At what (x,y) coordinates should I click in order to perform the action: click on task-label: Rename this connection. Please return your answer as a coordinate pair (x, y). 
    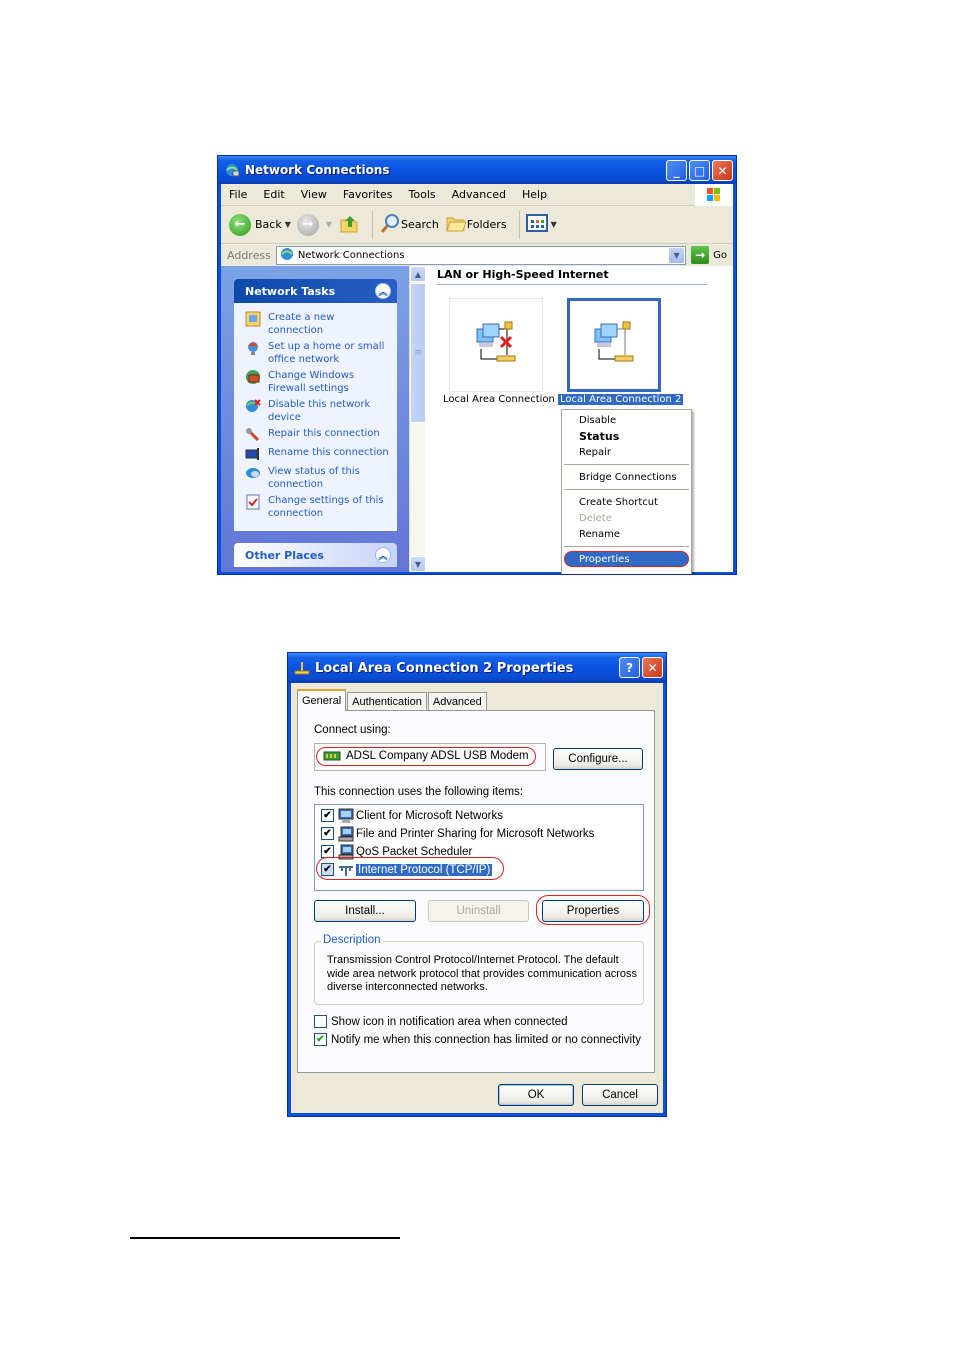
    Looking at the image, I should click on (328, 452).